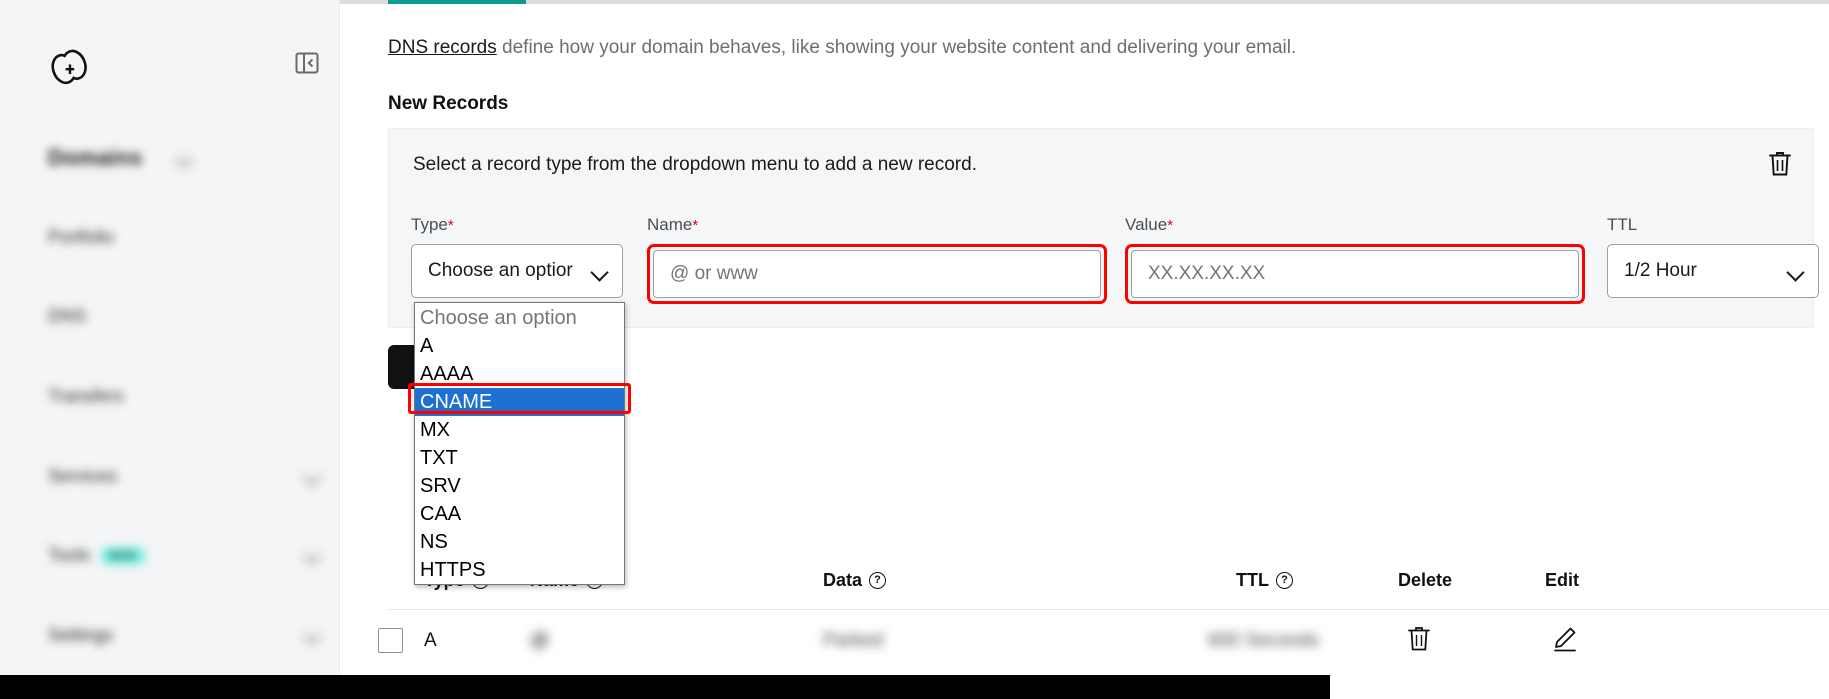  What do you see at coordinates (83, 476) in the screenshot?
I see `sidebar-item-label: Services` at bounding box center [83, 476].